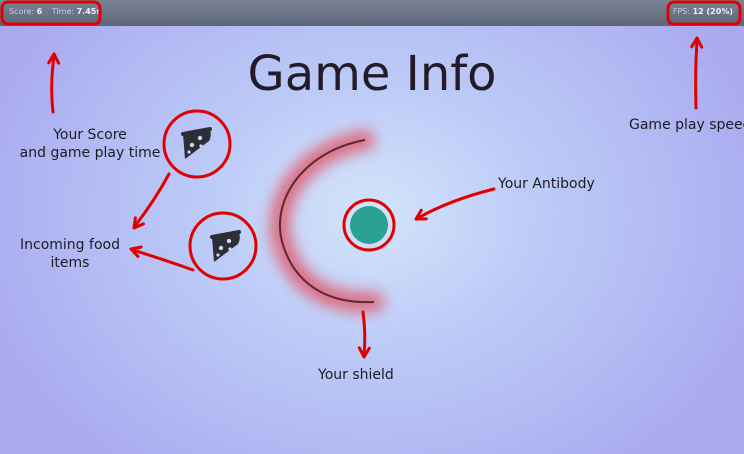 Image resolution: width=744 pixels, height=454 pixels. I want to click on fps-highlight-box, so click(704, 13).